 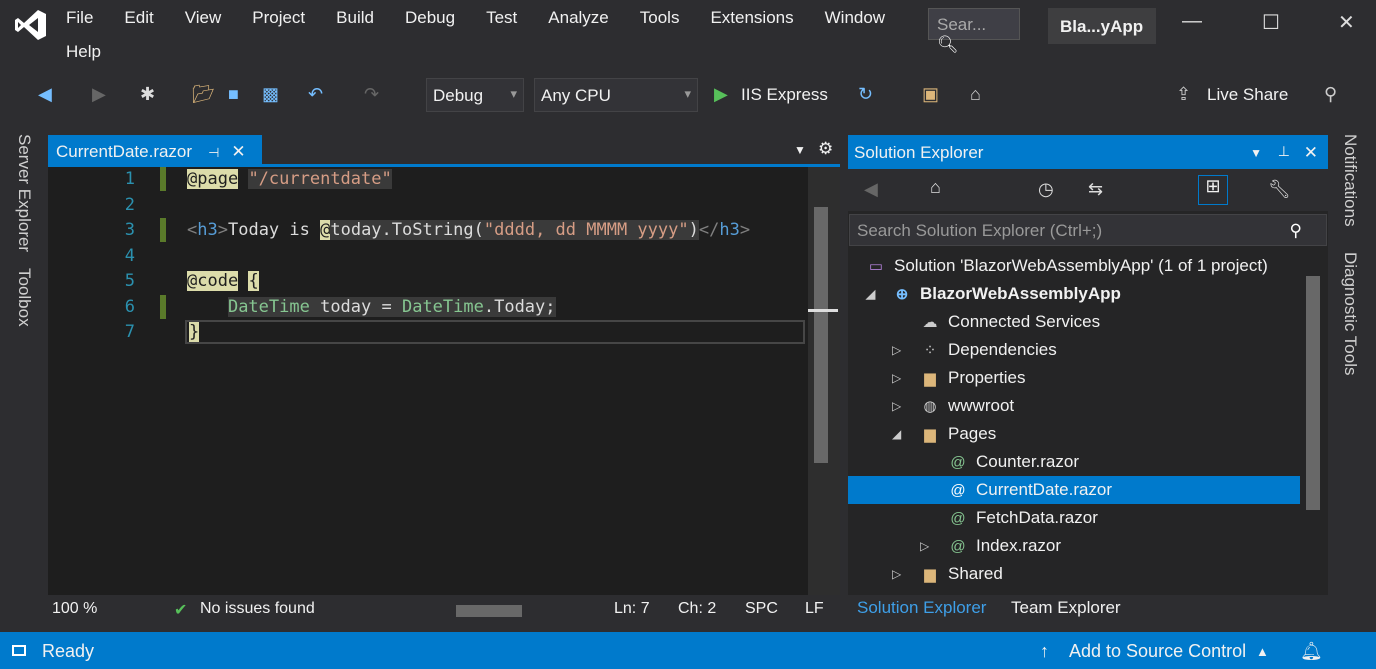 What do you see at coordinates (501, 18) in the screenshot?
I see `menu-test: Test` at bounding box center [501, 18].